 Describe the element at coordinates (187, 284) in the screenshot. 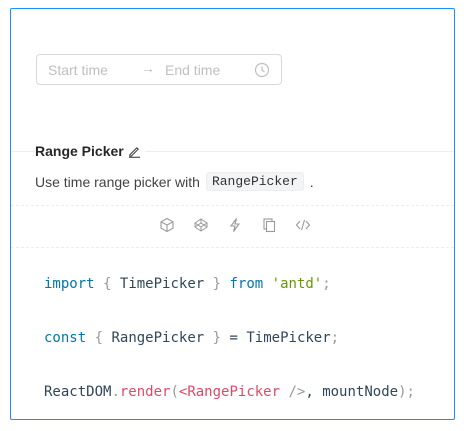

I see `code-line: import { TimePicker } from 'antd';` at that location.